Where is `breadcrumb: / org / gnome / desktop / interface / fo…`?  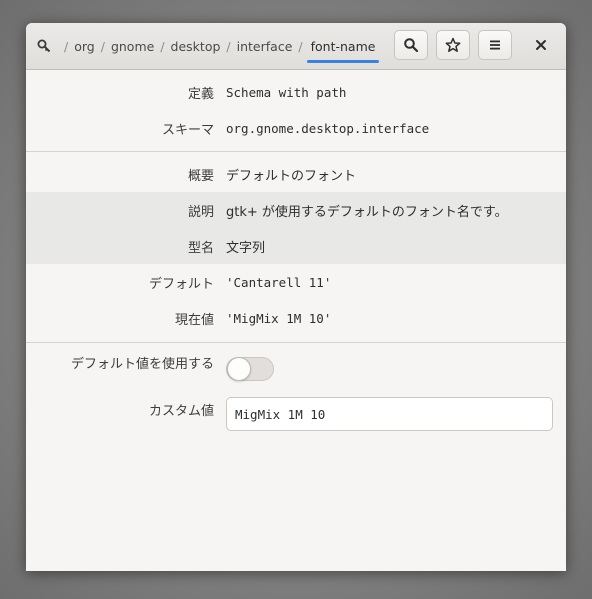
breadcrumb: / org / gnome / desktop / interface / fo… is located at coordinates (208, 46).